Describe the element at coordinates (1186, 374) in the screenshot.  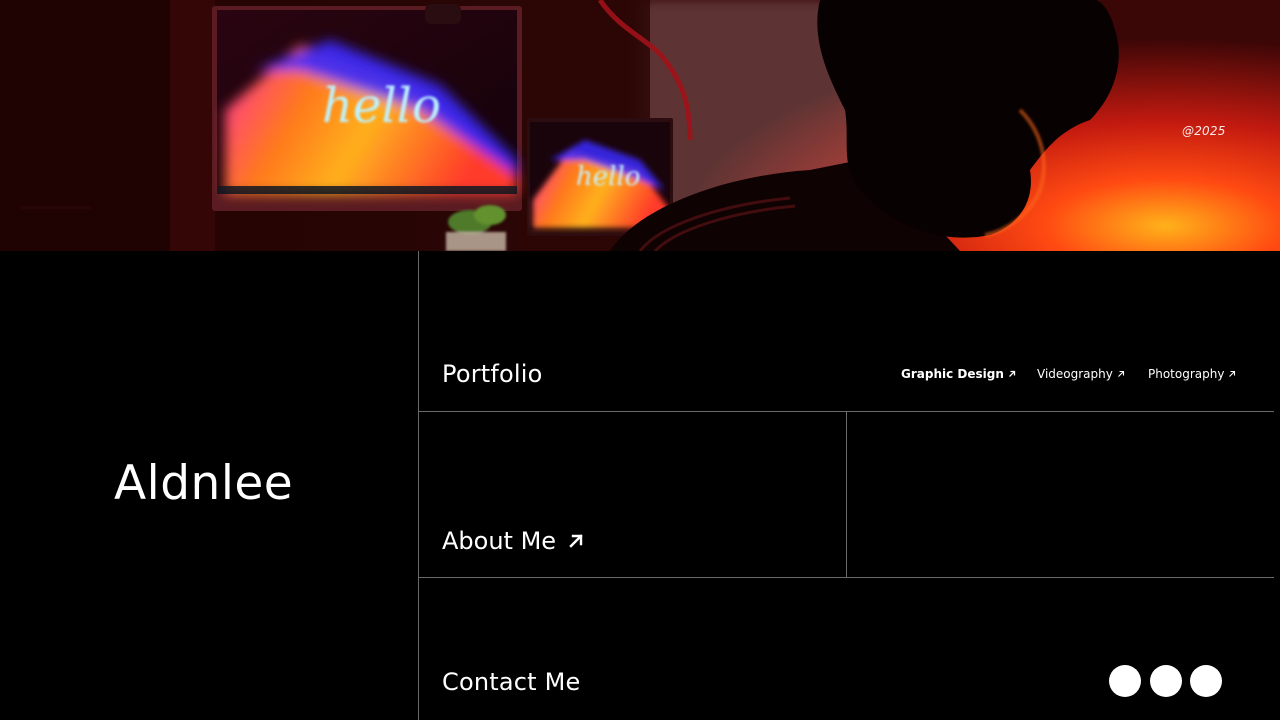
I see `nav-photography-label: Photography` at that location.